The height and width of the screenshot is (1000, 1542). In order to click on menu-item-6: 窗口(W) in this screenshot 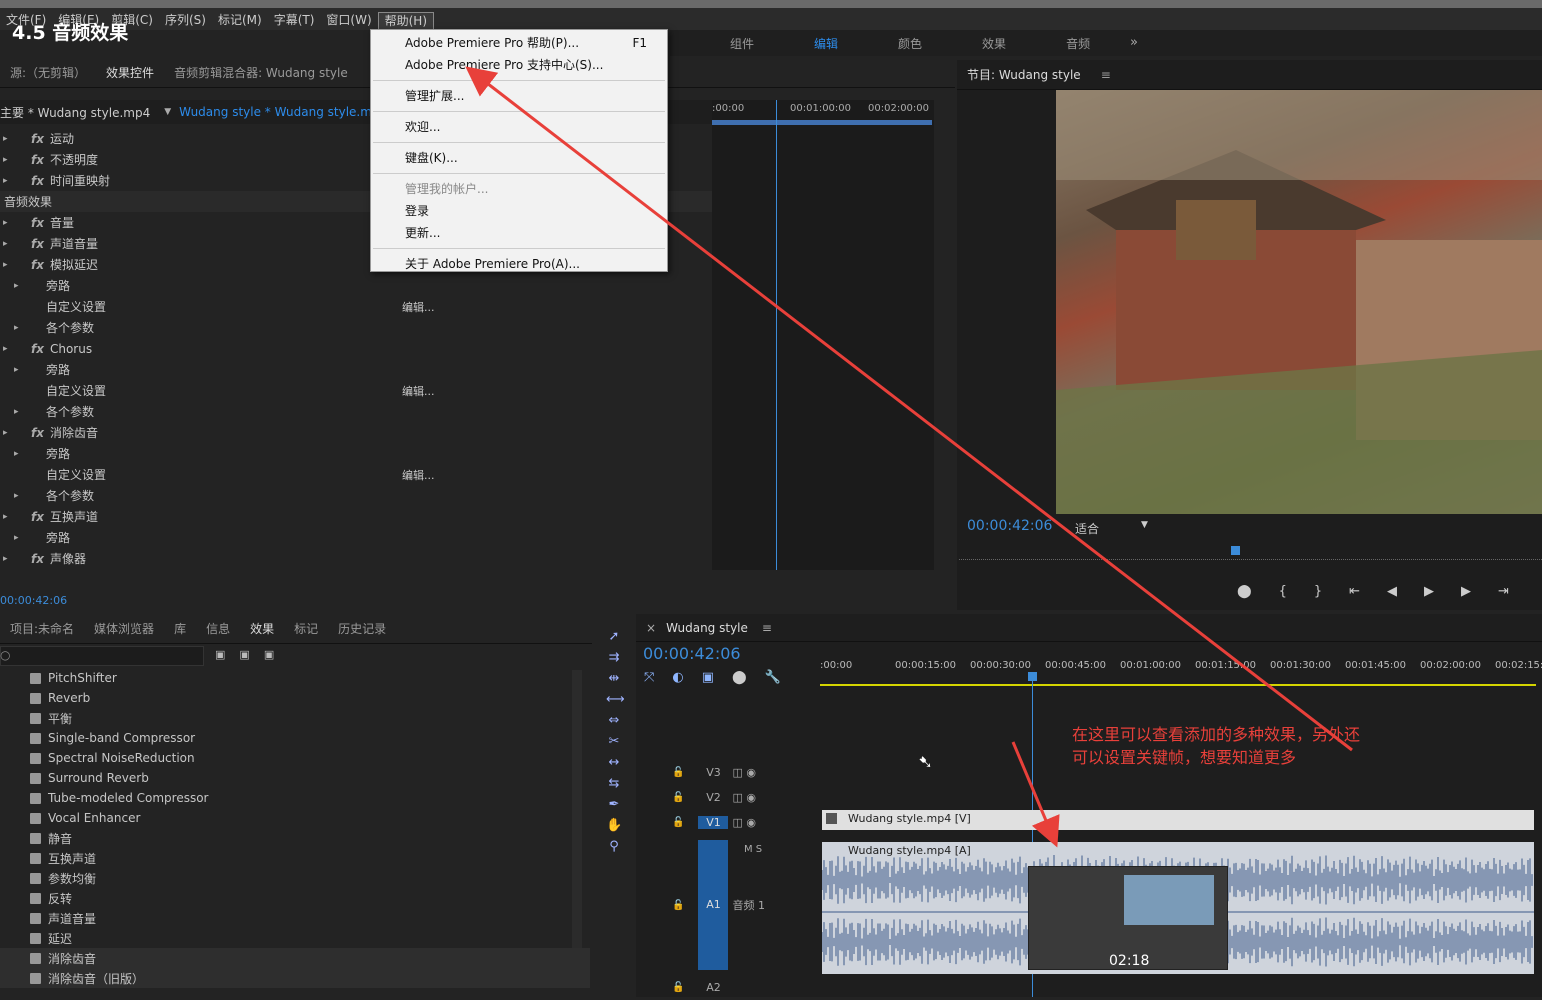, I will do `click(348, 21)`.